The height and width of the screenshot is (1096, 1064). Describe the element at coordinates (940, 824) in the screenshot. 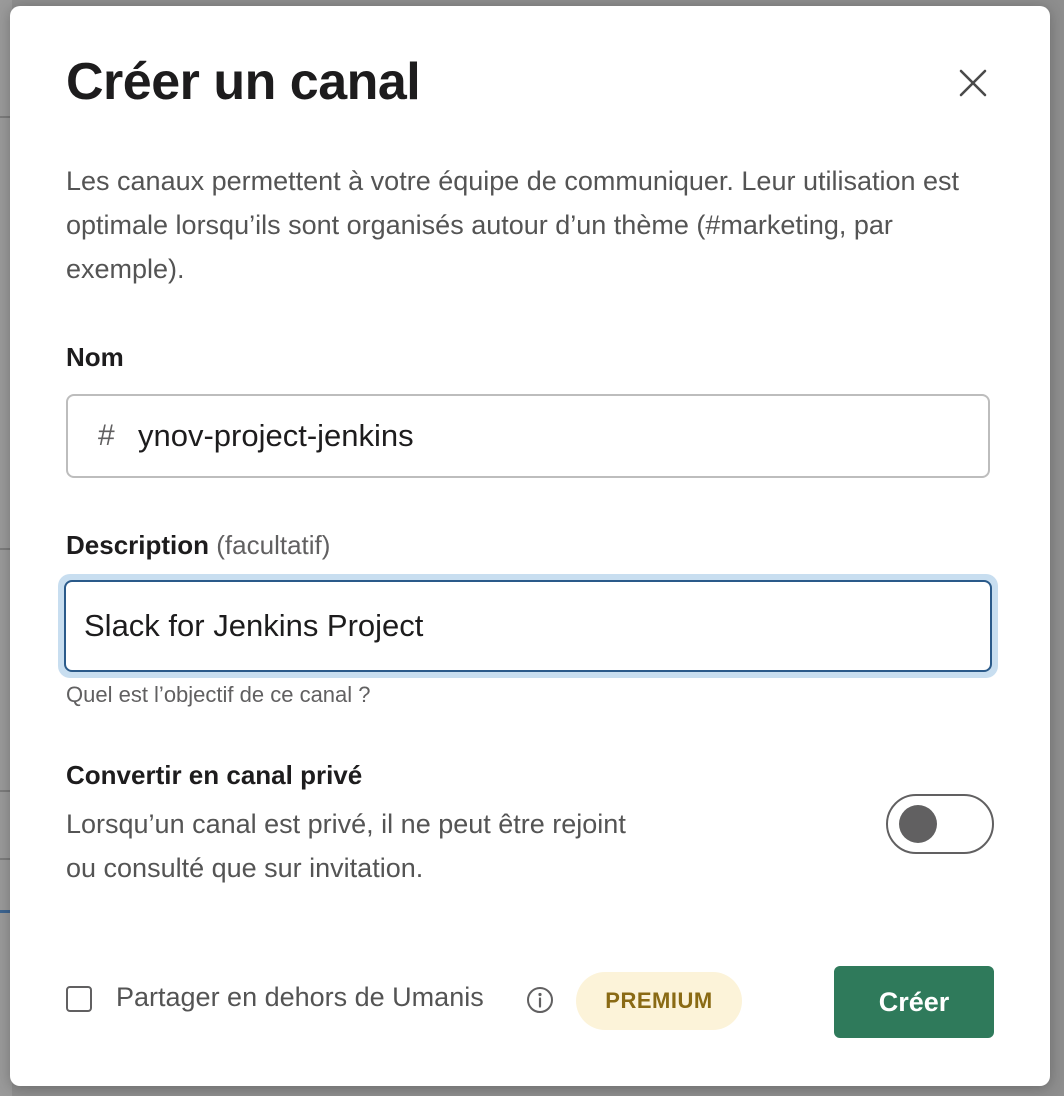

I see `private-channel-toggle` at that location.